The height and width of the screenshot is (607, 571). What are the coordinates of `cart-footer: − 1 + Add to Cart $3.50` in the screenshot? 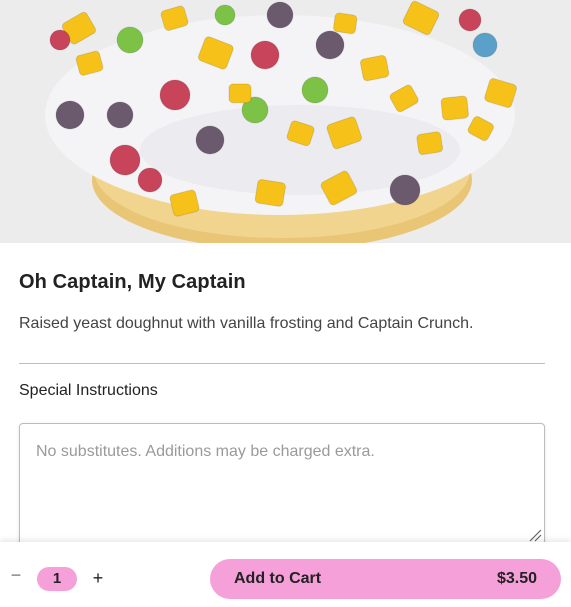 It's located at (285, 574).